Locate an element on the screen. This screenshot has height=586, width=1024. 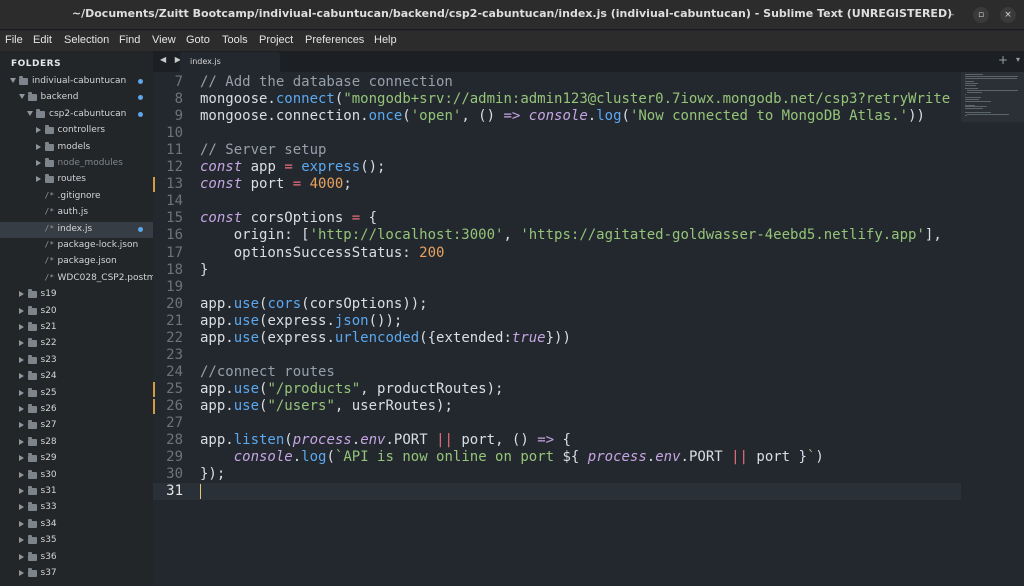
code-line: 14 is located at coordinates (557, 201).